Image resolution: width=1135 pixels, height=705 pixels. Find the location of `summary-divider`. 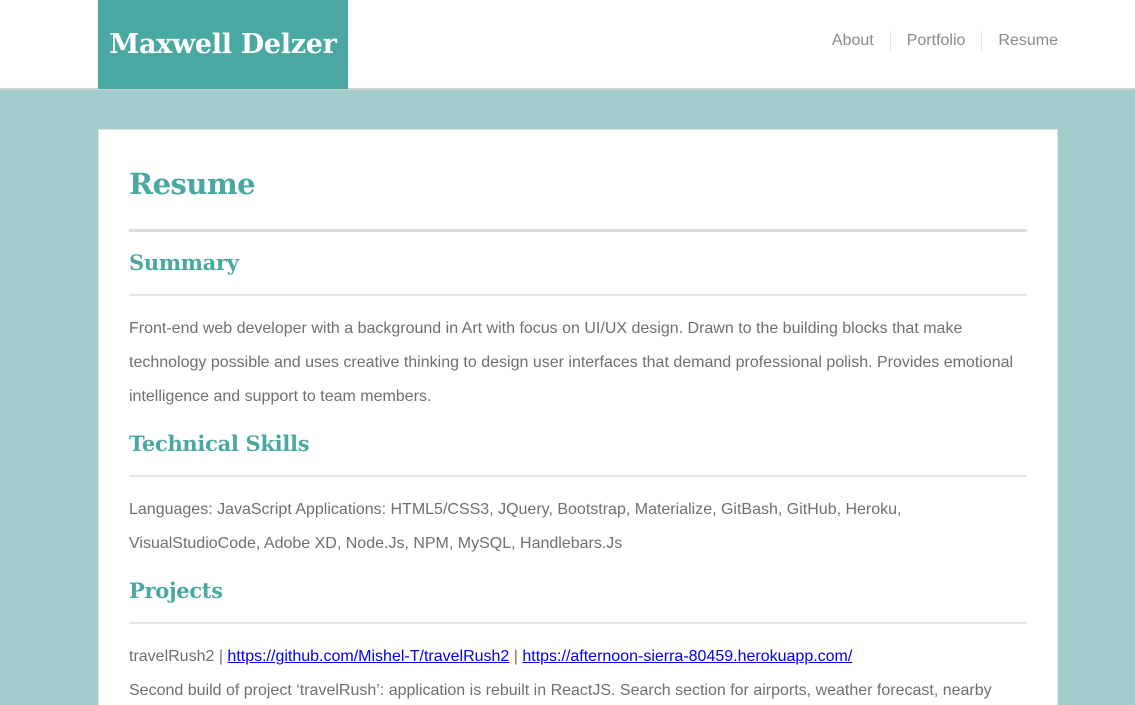

summary-divider is located at coordinates (578, 295).